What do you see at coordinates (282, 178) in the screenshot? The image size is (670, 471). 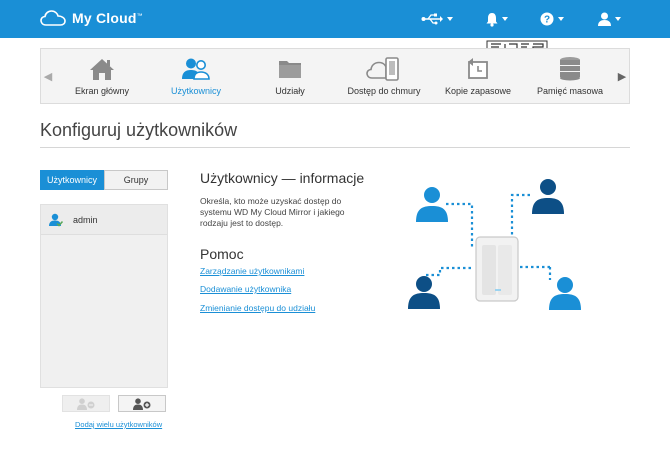 I see `info-title: Użytkownicy — informacje` at bounding box center [282, 178].